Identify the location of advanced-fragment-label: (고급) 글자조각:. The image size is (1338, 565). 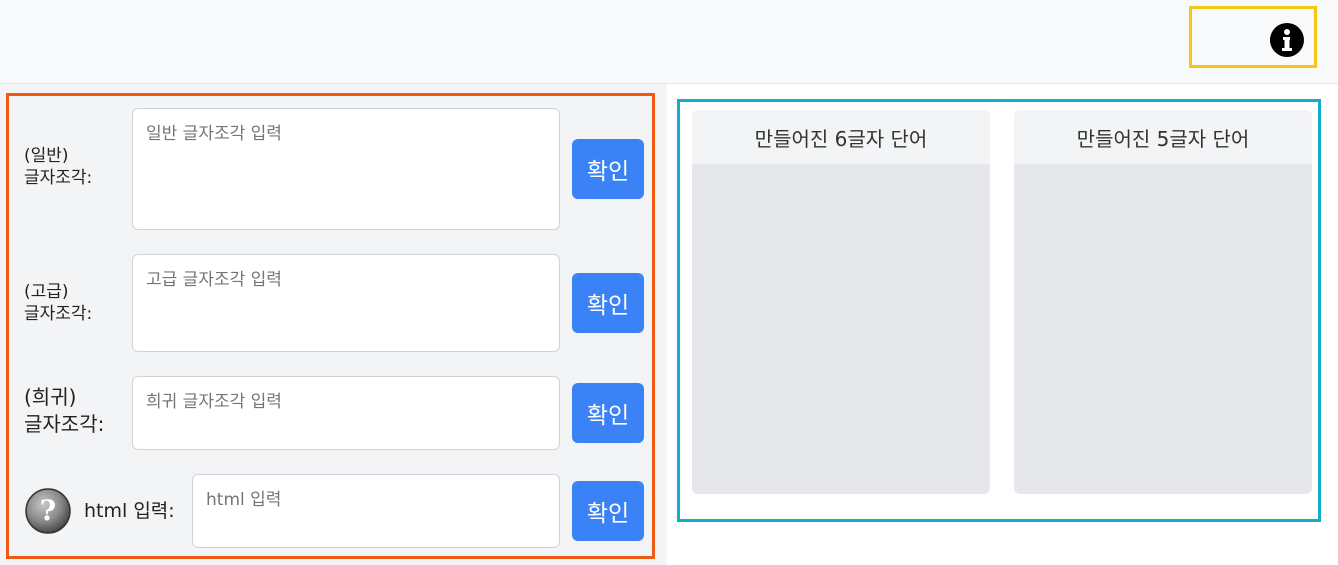
(58, 303).